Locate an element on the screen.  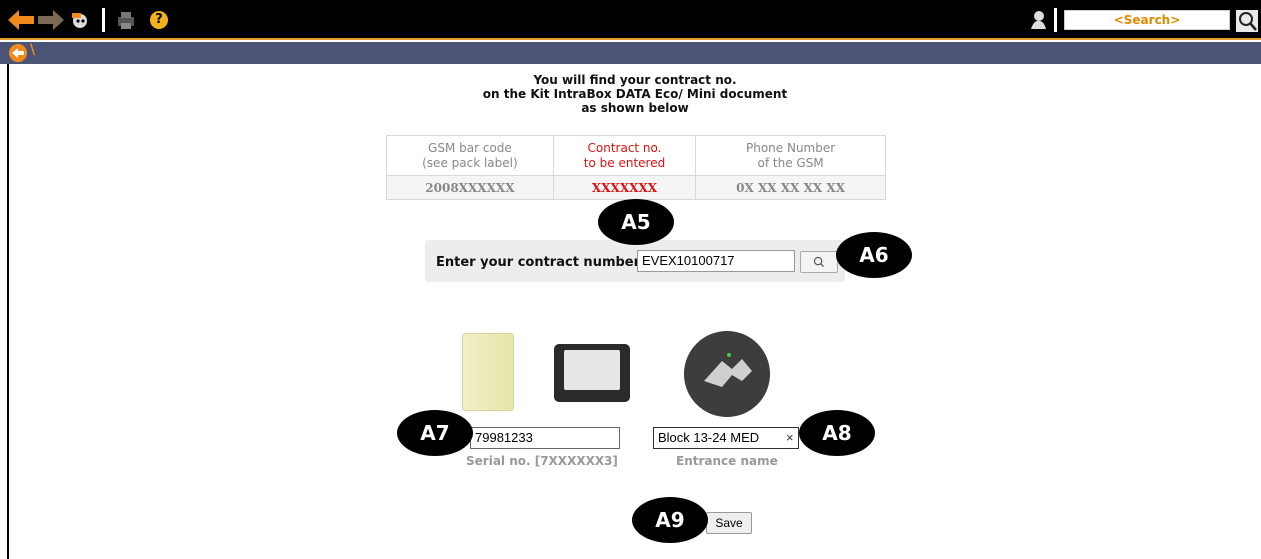
robot-icon is located at coordinates (80, 20).